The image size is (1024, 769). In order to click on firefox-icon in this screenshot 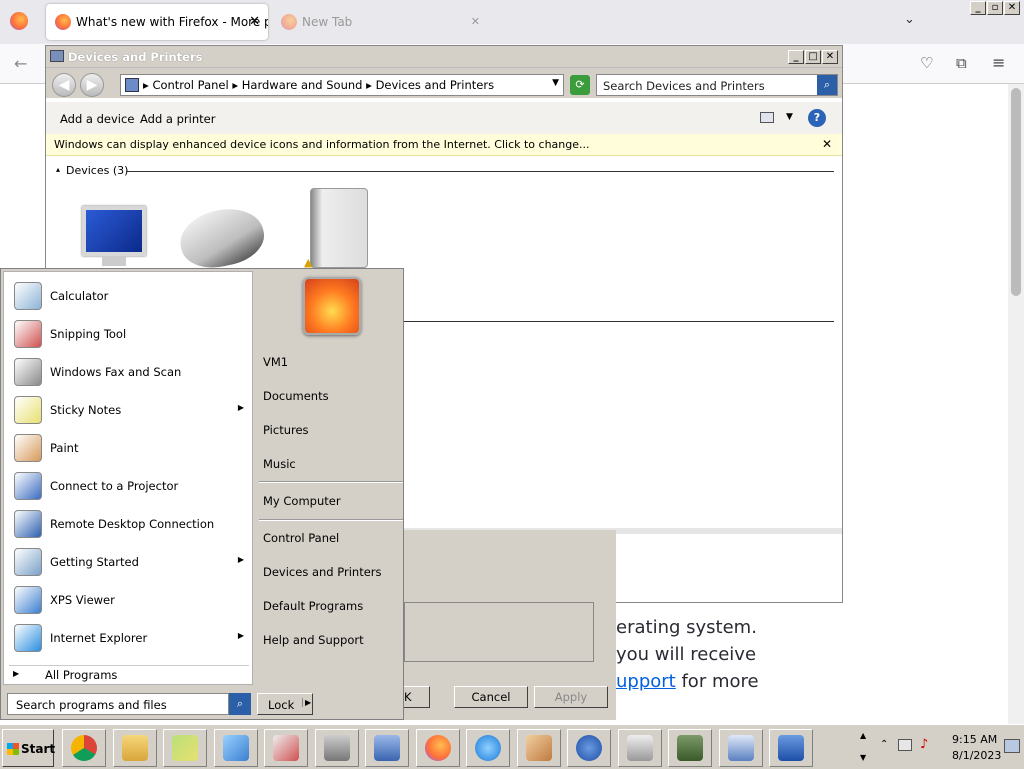, I will do `click(437, 748)`.